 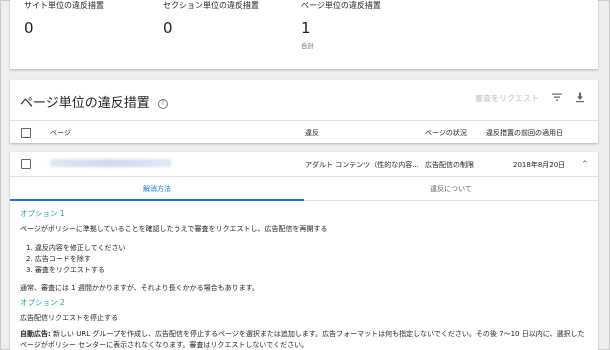 What do you see at coordinates (42, 213) in the screenshot?
I see `option-1-heading: オプション 1` at bounding box center [42, 213].